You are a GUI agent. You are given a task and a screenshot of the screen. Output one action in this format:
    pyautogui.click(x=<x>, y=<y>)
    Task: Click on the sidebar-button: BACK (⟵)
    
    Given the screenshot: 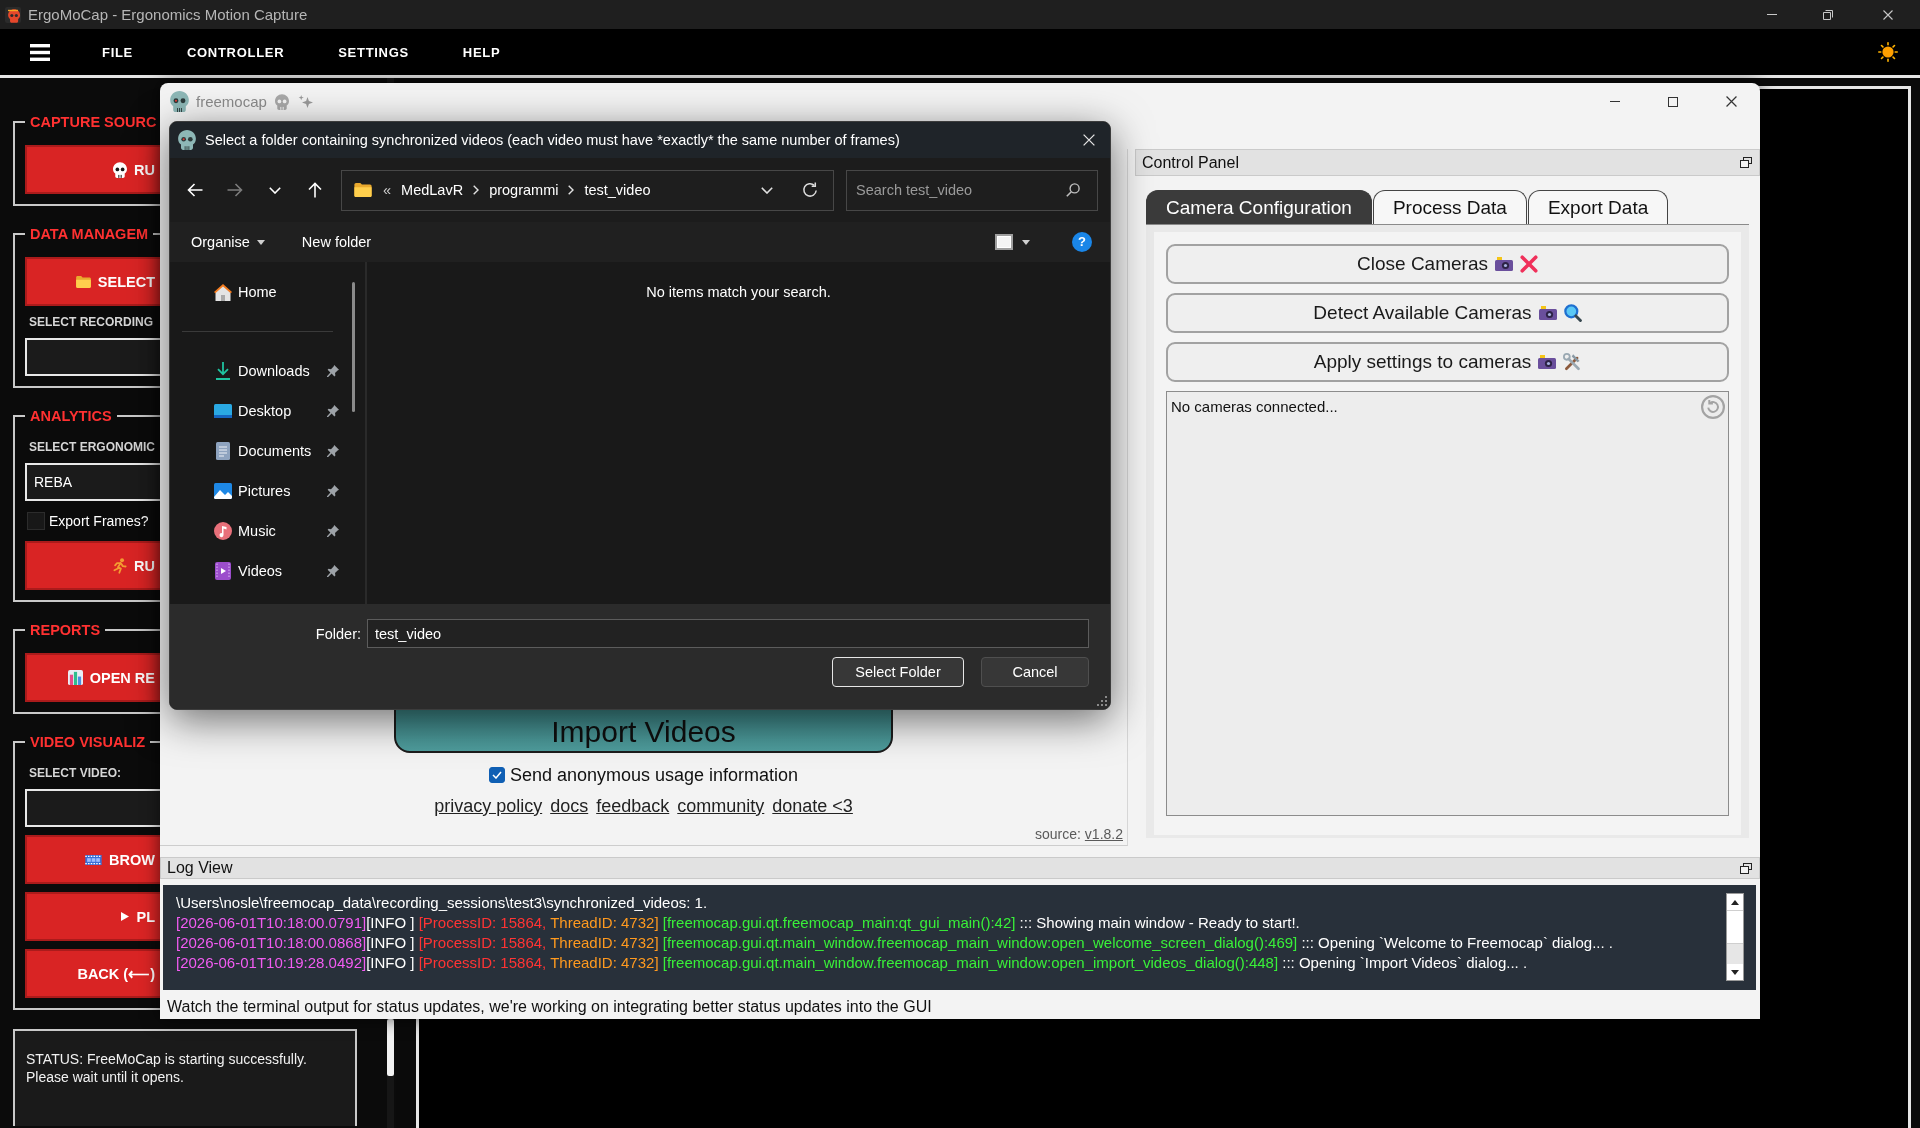 What is the action you would take?
    pyautogui.click(x=92, y=973)
    